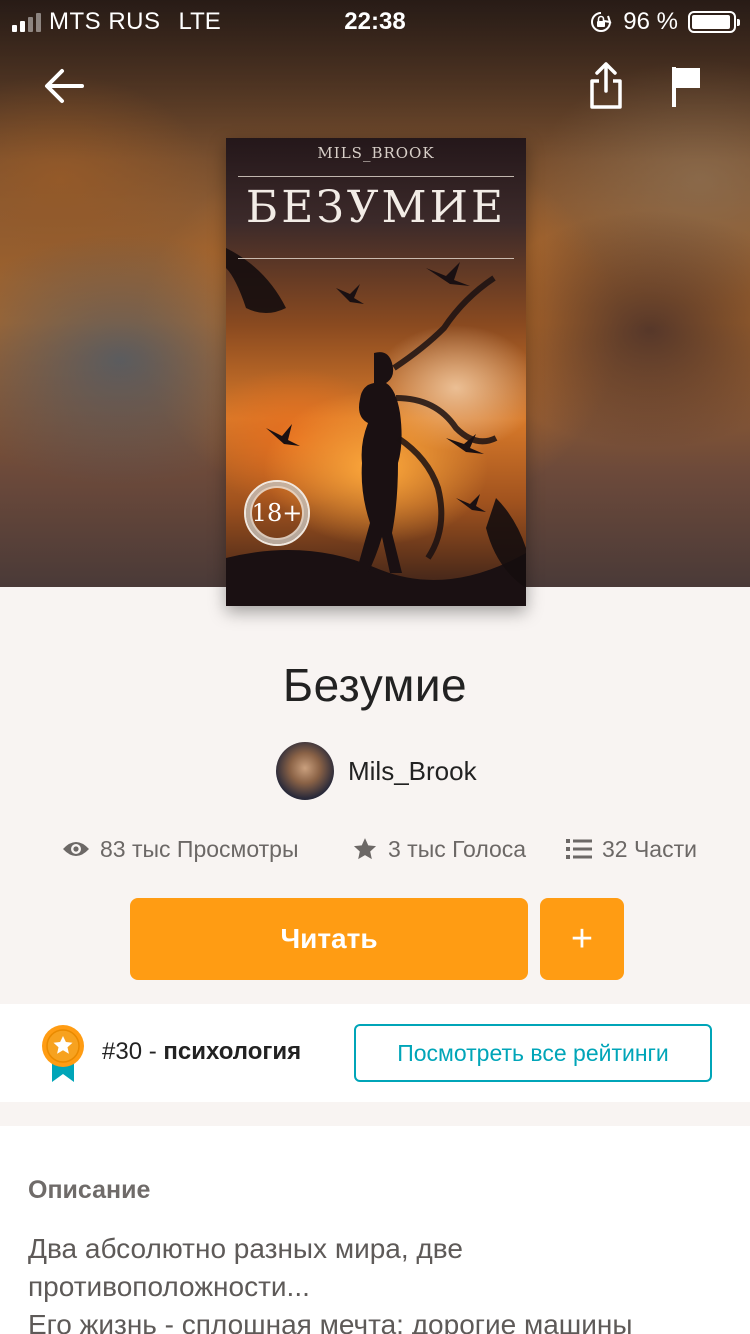 The image size is (750, 1334). What do you see at coordinates (376, 372) in the screenshot?
I see `book-cover: MILS_BROOK БЕЗУМИЕ 18+` at bounding box center [376, 372].